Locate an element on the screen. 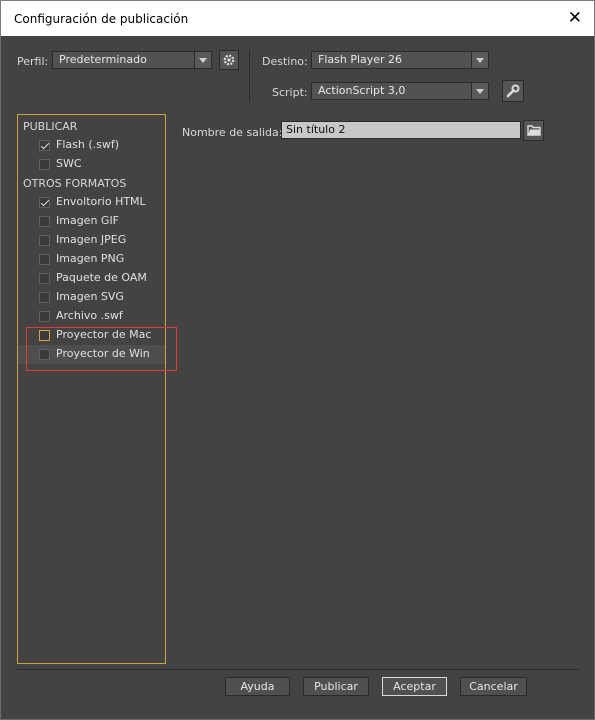 The width and height of the screenshot is (595, 720). script-dropdown: ActionScript 3,0 is located at coordinates (400, 91).